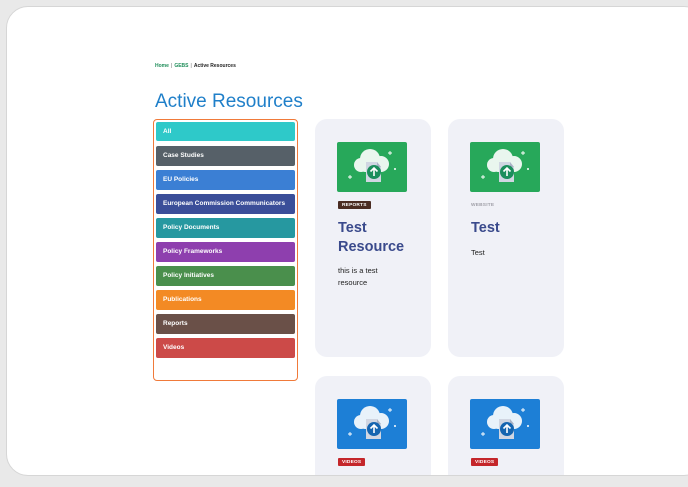  I want to click on filter-case-studies: Case Studies, so click(225, 156).